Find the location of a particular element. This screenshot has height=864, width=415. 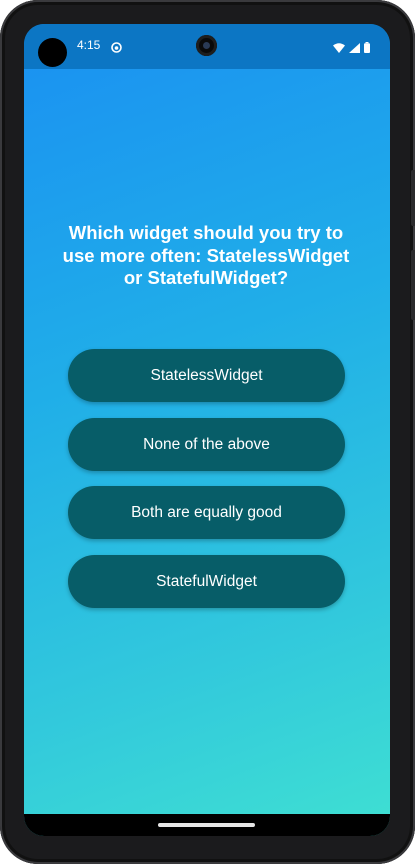

status-time: 4:15 is located at coordinates (89, 45).